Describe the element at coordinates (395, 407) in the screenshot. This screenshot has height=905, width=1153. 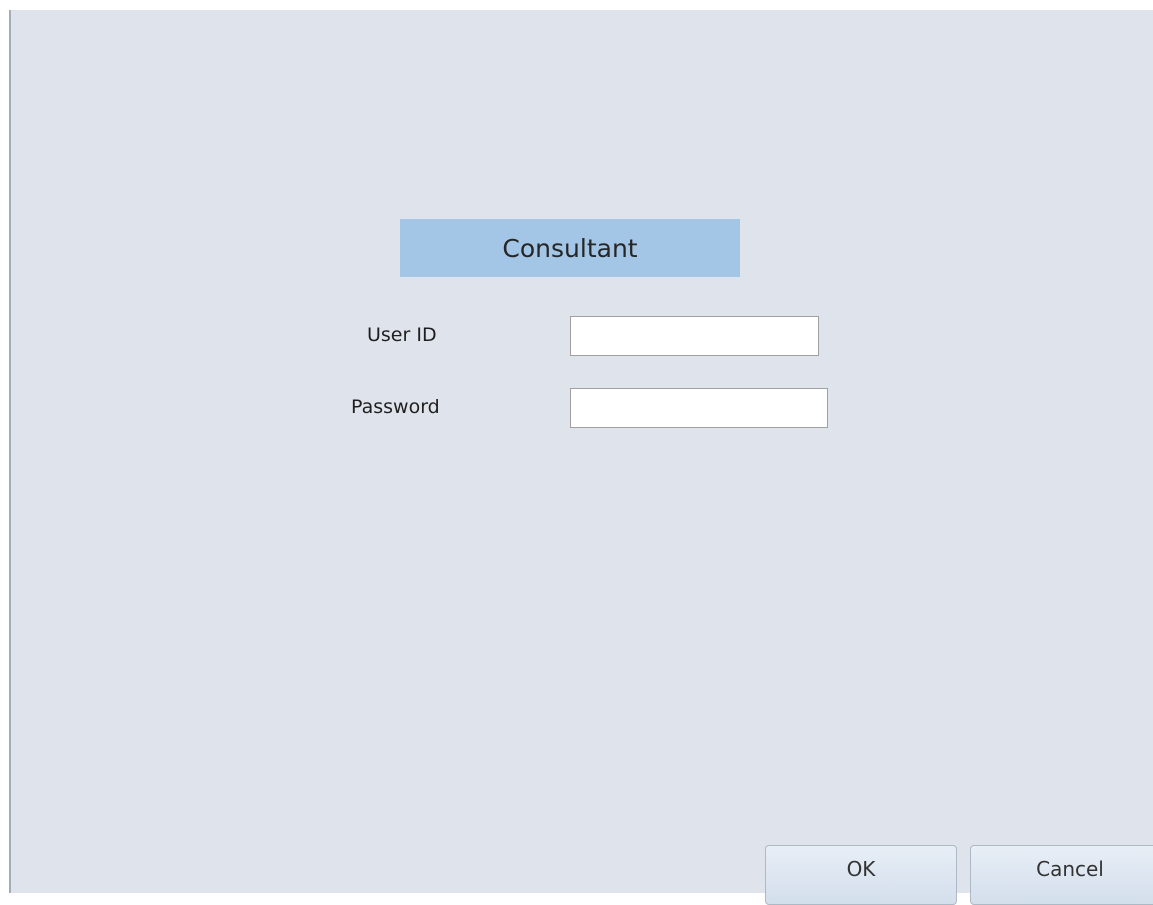
I see `password-label: Password` at that location.